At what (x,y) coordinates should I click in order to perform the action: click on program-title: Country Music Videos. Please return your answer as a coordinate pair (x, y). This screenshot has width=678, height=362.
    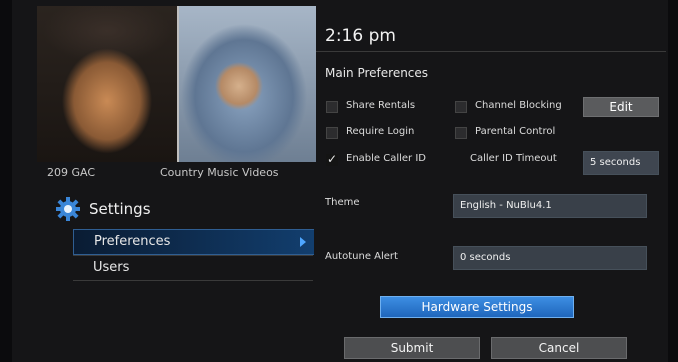
    Looking at the image, I should click on (219, 172).